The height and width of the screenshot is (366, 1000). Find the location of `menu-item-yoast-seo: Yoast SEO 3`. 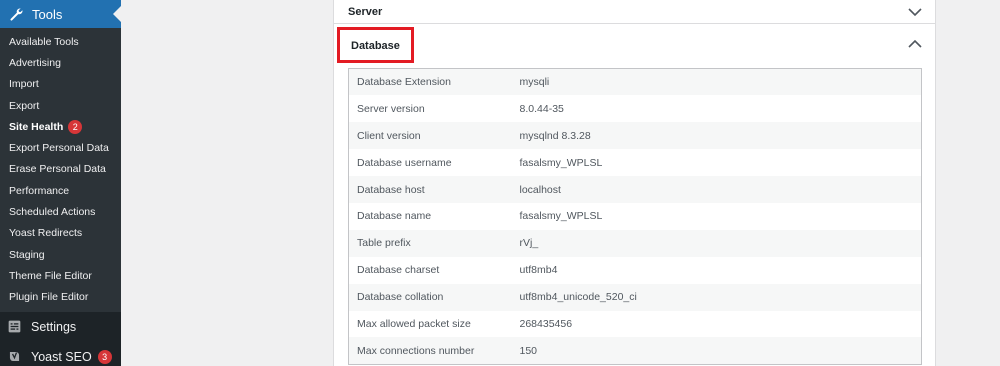

menu-item-yoast-seo: Yoast SEO 3 is located at coordinates (60, 354).